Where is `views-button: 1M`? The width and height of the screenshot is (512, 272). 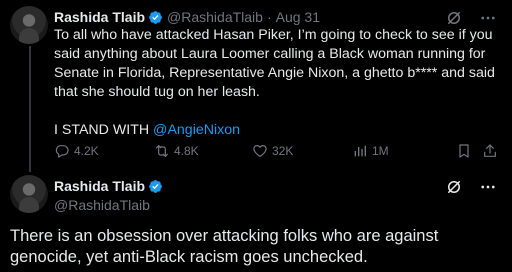
views-button: 1M is located at coordinates (370, 151).